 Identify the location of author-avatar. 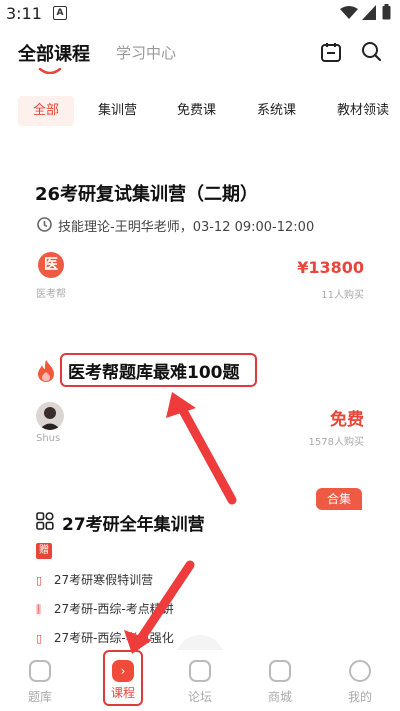
(50, 416).